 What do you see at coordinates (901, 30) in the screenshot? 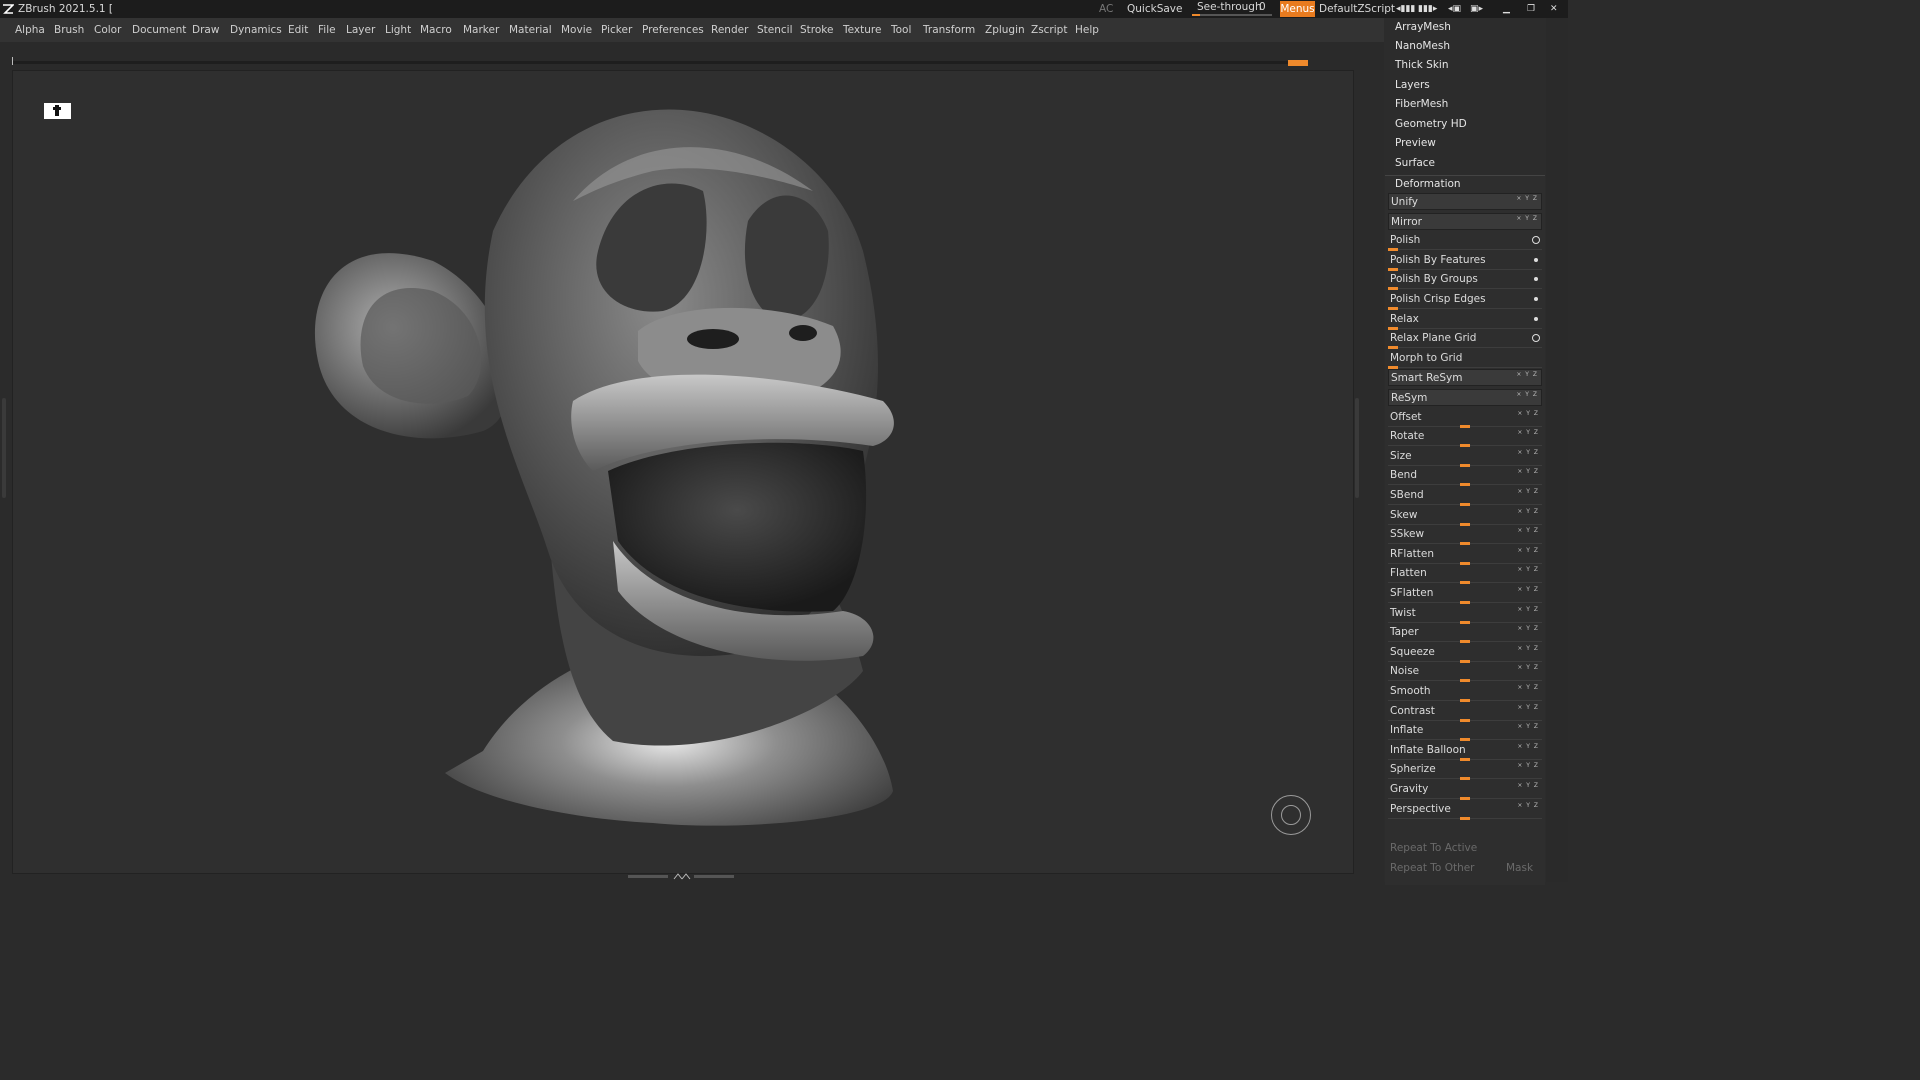
I see `menu-tool: Tool` at bounding box center [901, 30].